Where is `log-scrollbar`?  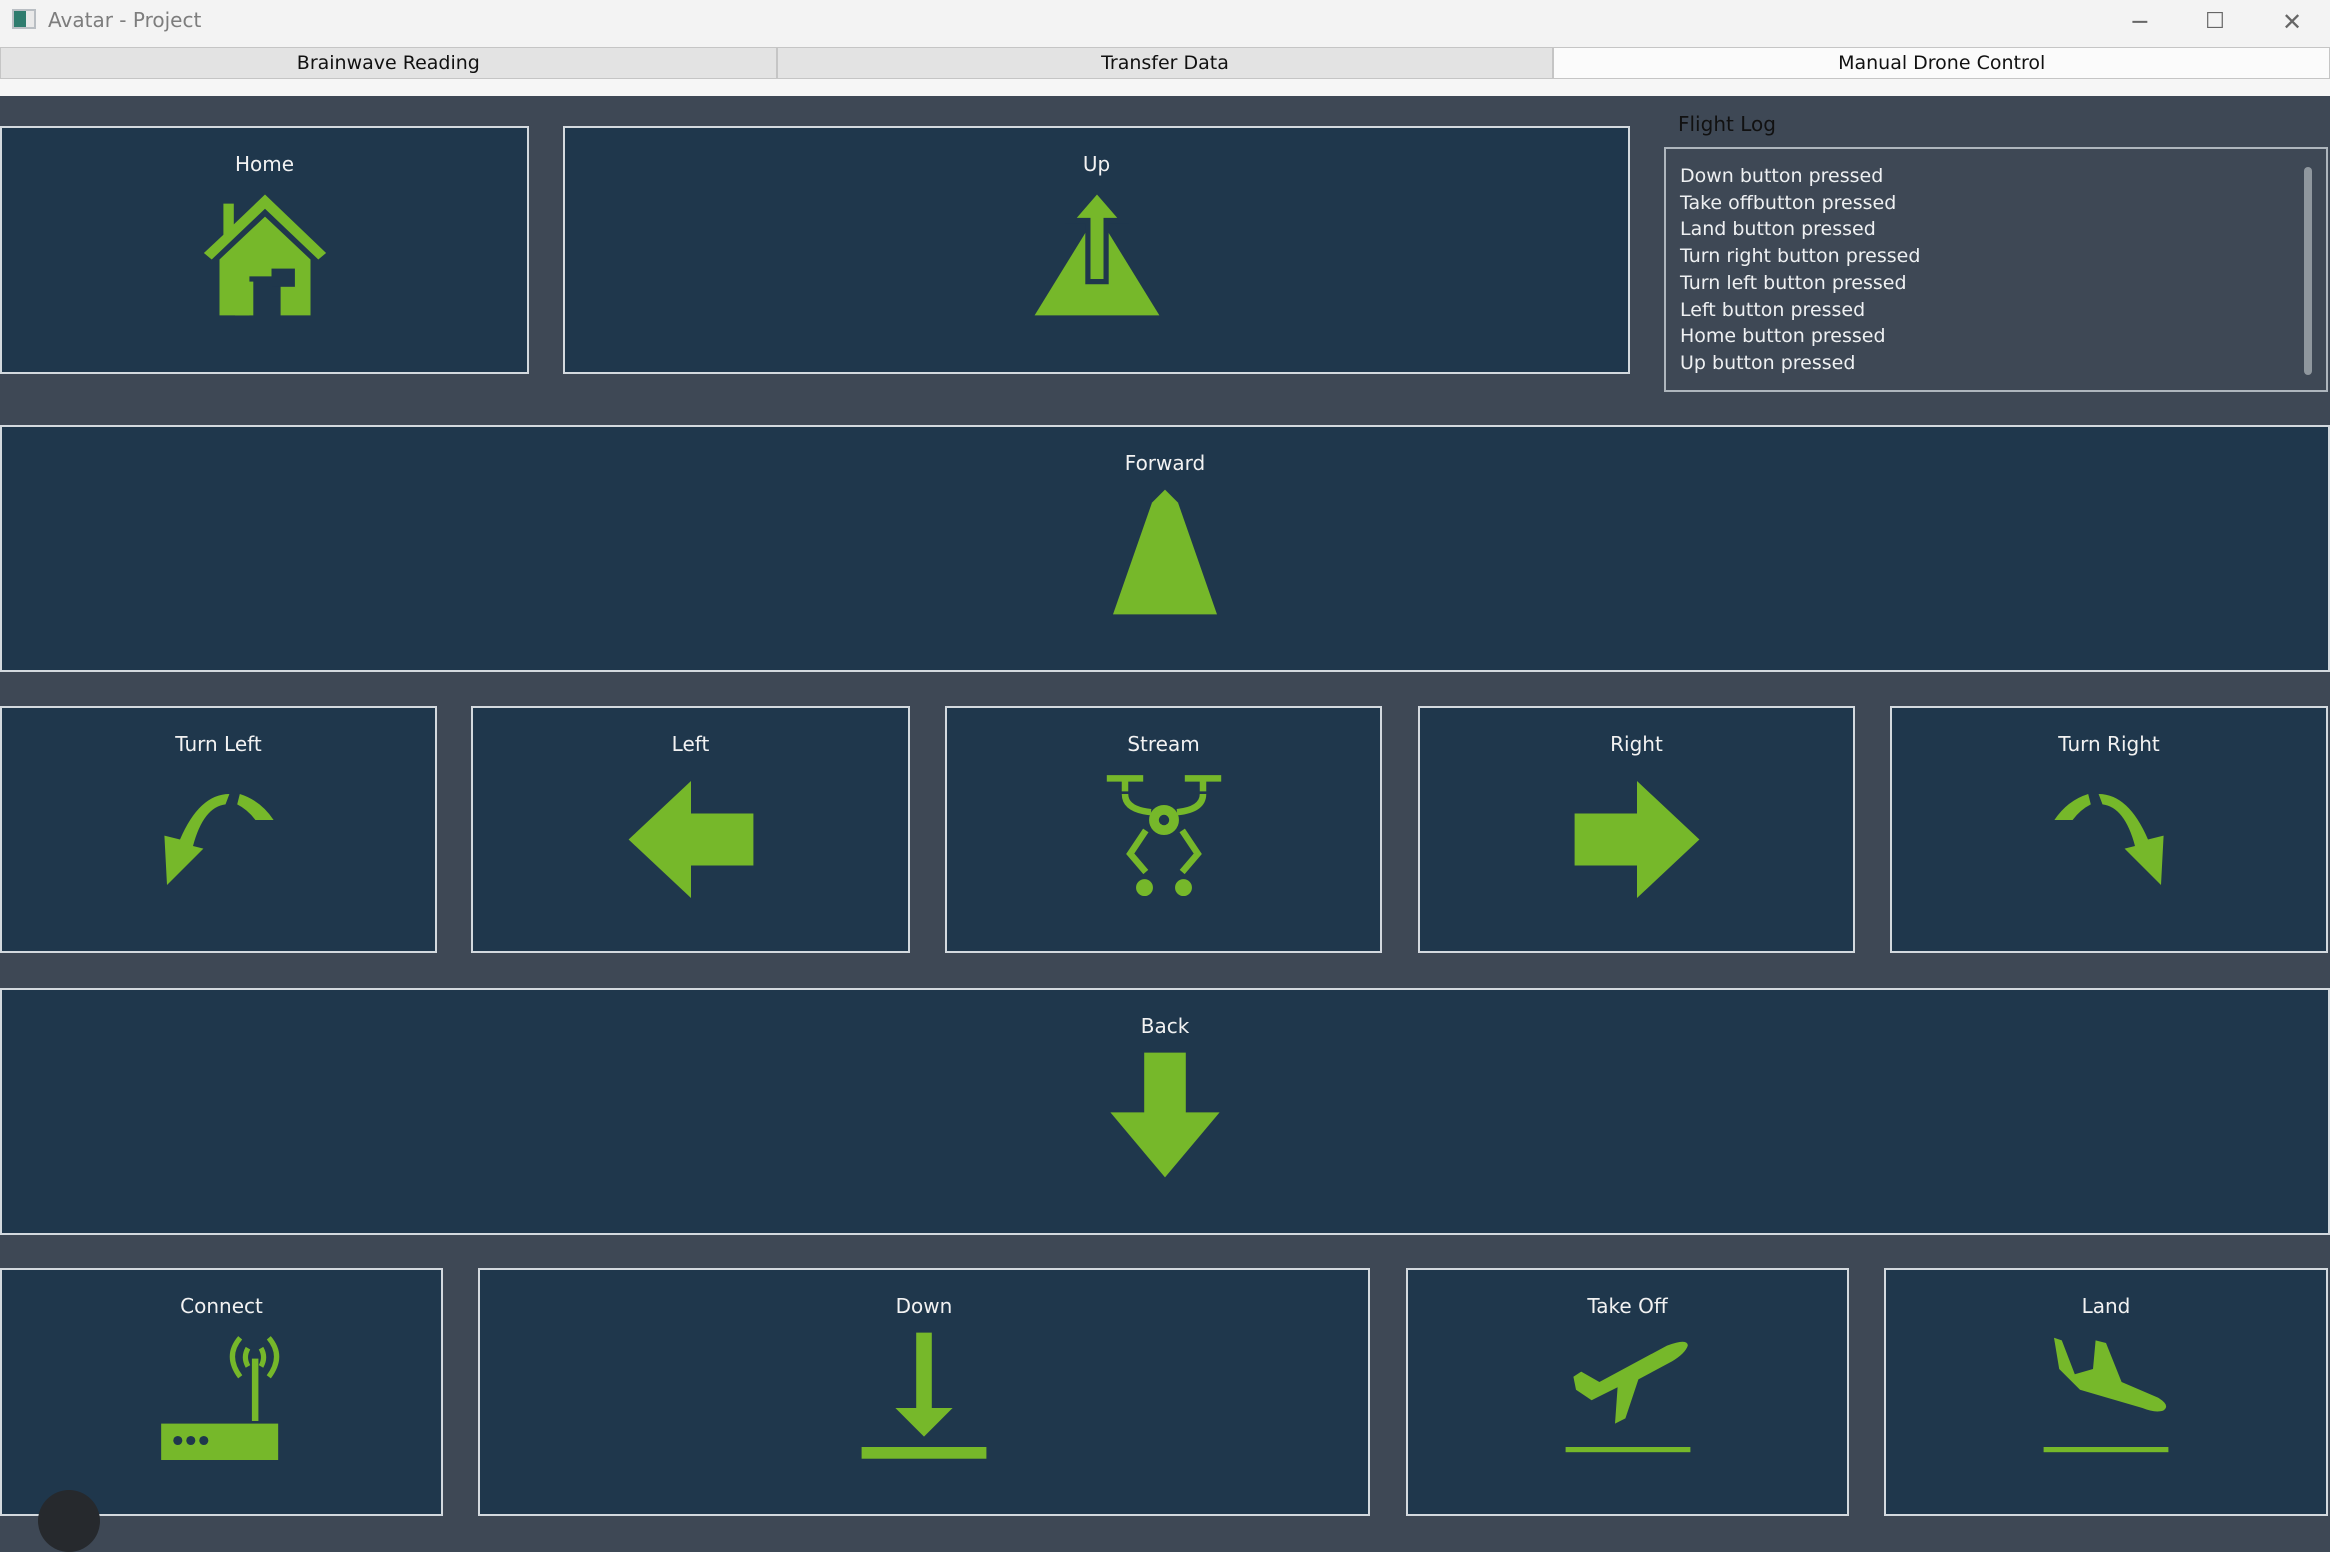 log-scrollbar is located at coordinates (2308, 271).